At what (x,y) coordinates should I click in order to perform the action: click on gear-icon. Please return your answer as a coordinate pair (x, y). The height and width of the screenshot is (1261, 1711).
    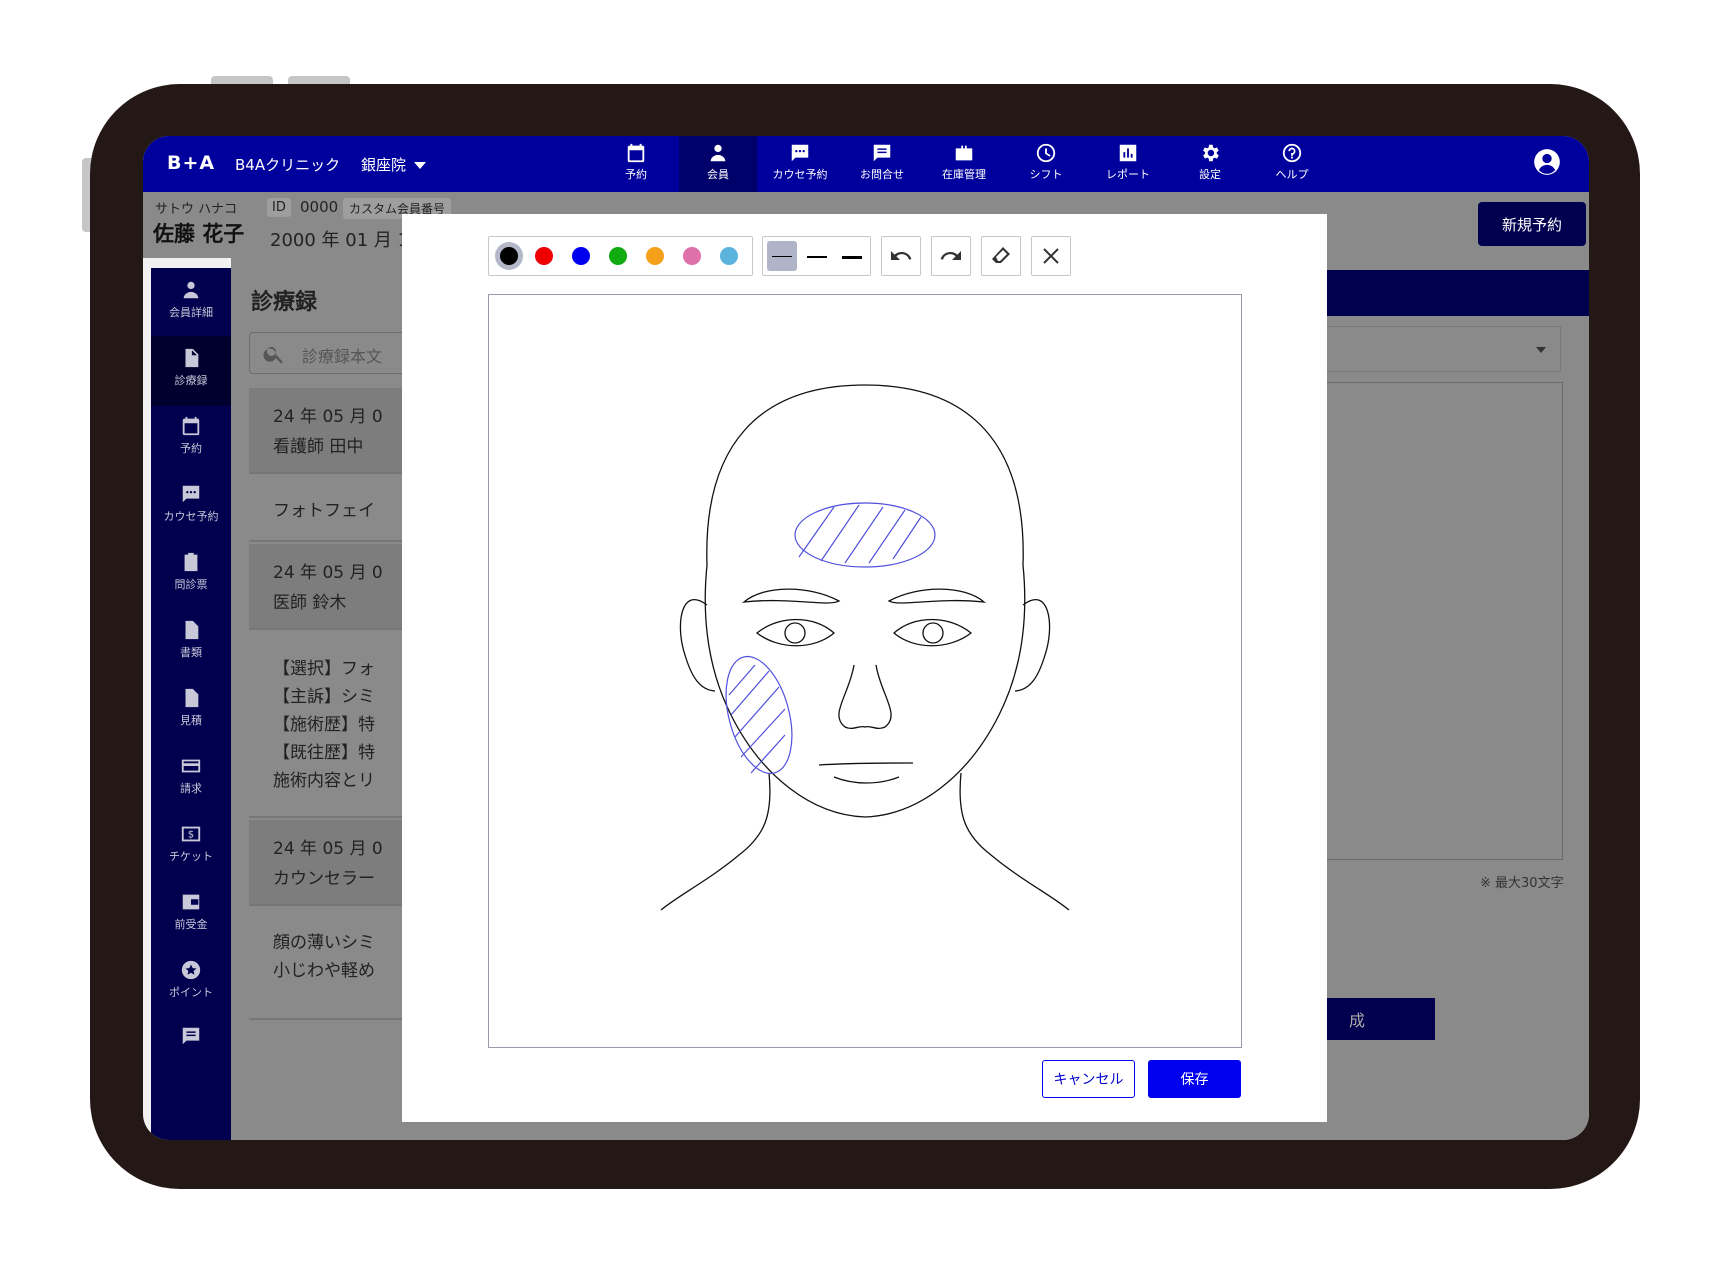
    Looking at the image, I should click on (1211, 153).